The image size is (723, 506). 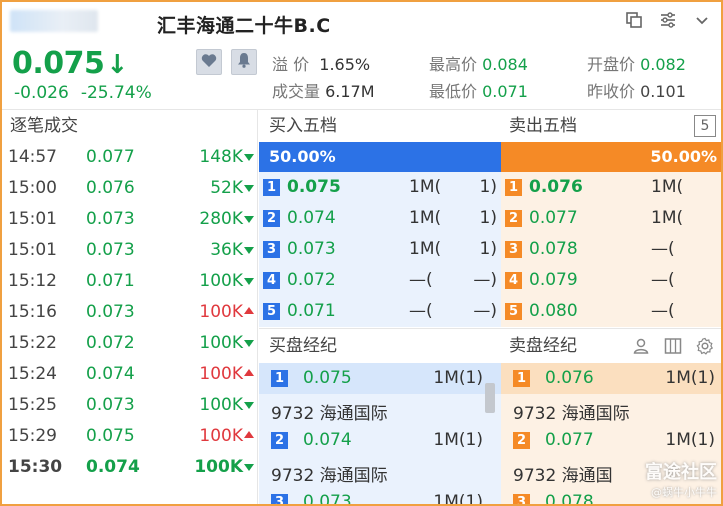 I want to click on ask-level-row: 4 0.079 —(, so click(x=611, y=280).